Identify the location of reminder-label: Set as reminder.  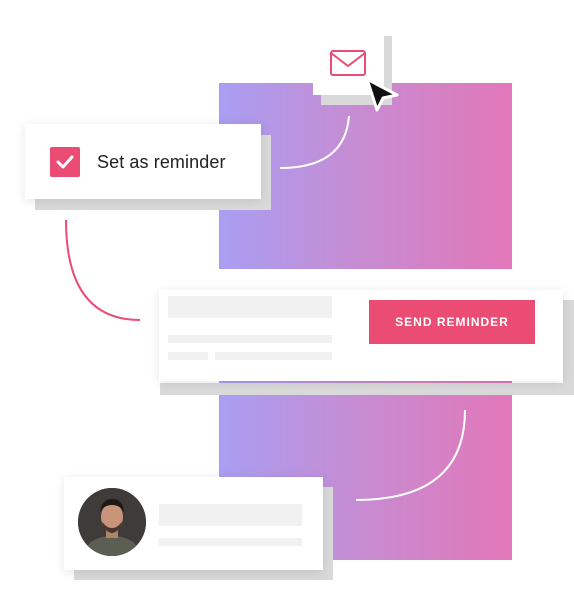
(161, 162).